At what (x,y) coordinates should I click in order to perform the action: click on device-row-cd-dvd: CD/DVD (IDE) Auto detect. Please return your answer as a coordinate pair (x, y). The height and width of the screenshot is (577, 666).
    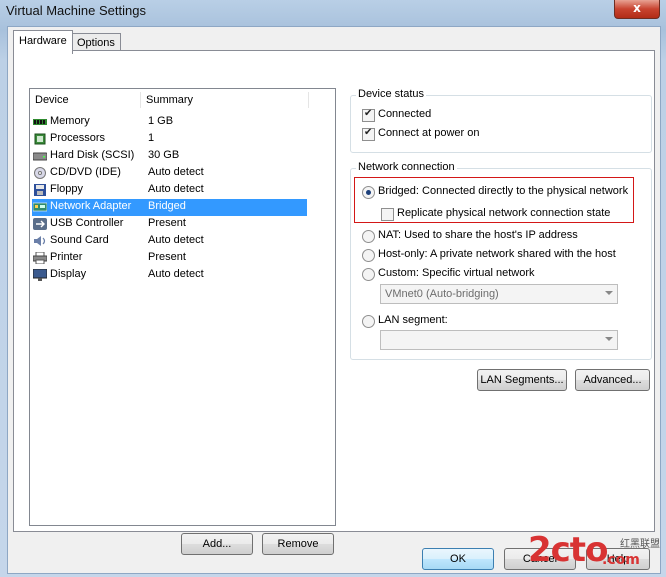
    Looking at the image, I should click on (169, 173).